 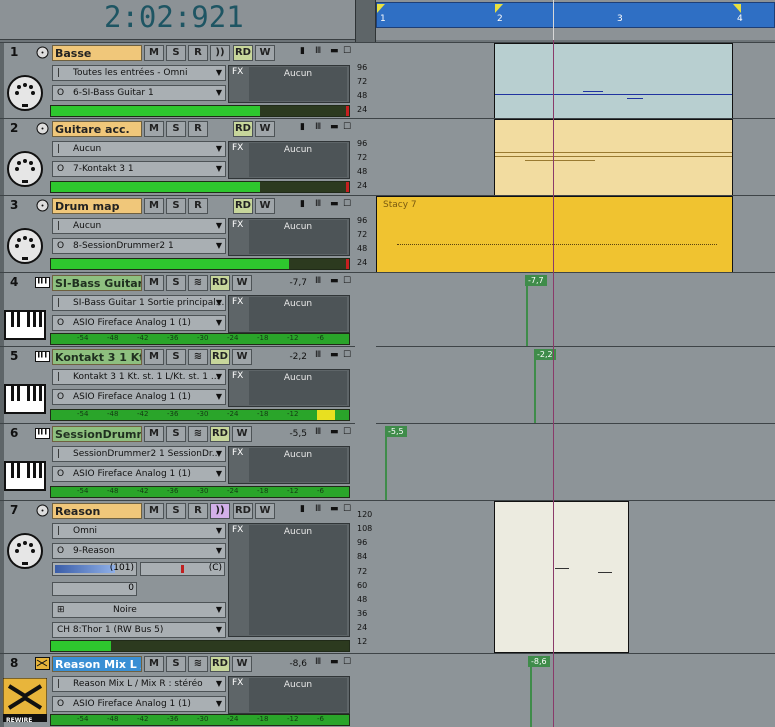 I want to click on volume-envelope-label: -7,7, so click(x=536, y=280).